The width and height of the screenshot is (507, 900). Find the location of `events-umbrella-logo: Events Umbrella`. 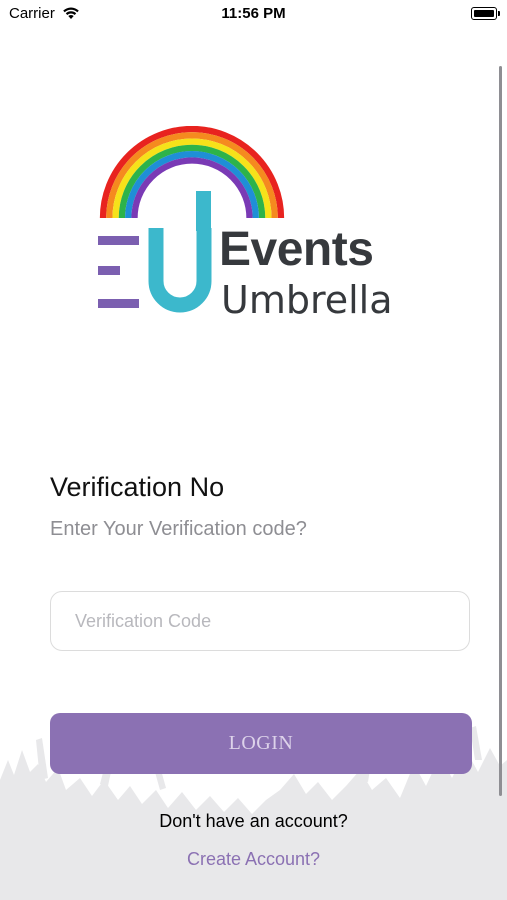

events-umbrella-logo: Events Umbrella is located at coordinates (256, 225).